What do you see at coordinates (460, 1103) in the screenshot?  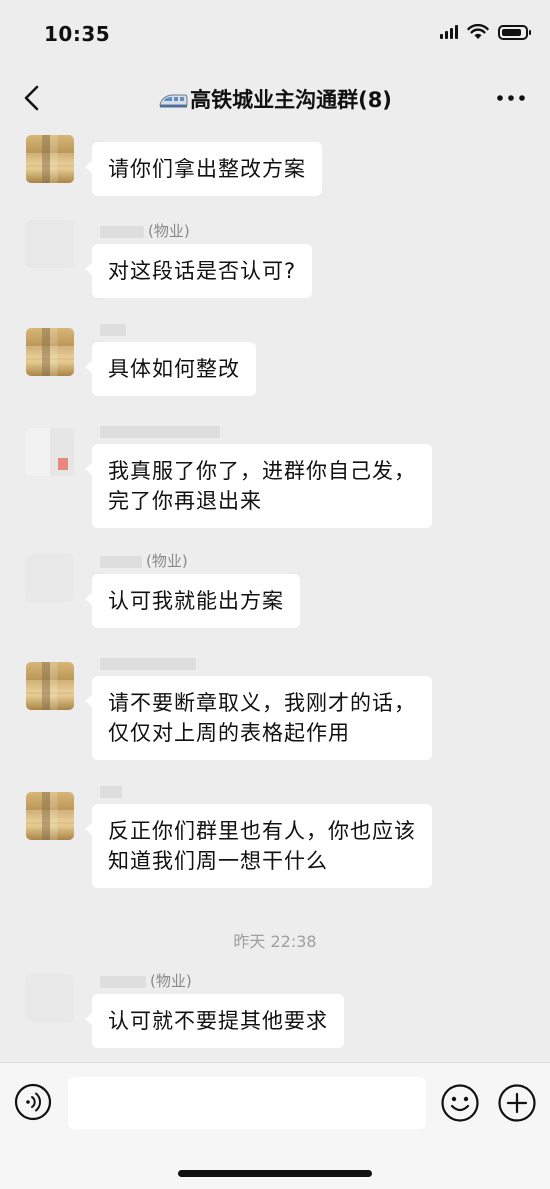 I see `emoji-icon` at bounding box center [460, 1103].